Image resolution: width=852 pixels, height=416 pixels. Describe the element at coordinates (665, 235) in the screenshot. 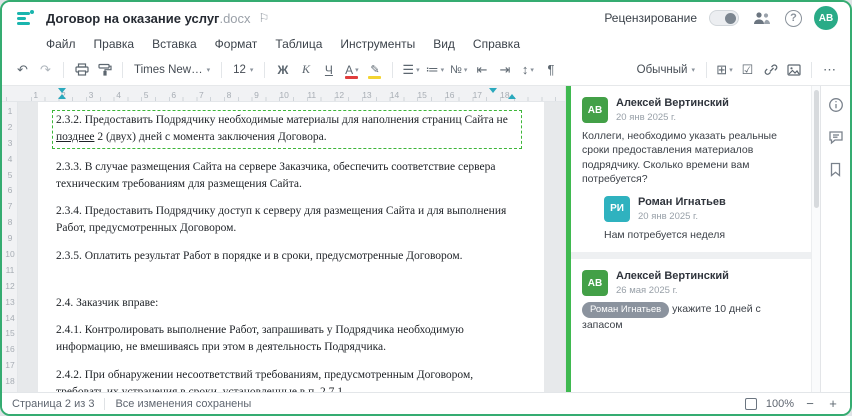

I see `comment-text: Нам потребуется неделя` at that location.